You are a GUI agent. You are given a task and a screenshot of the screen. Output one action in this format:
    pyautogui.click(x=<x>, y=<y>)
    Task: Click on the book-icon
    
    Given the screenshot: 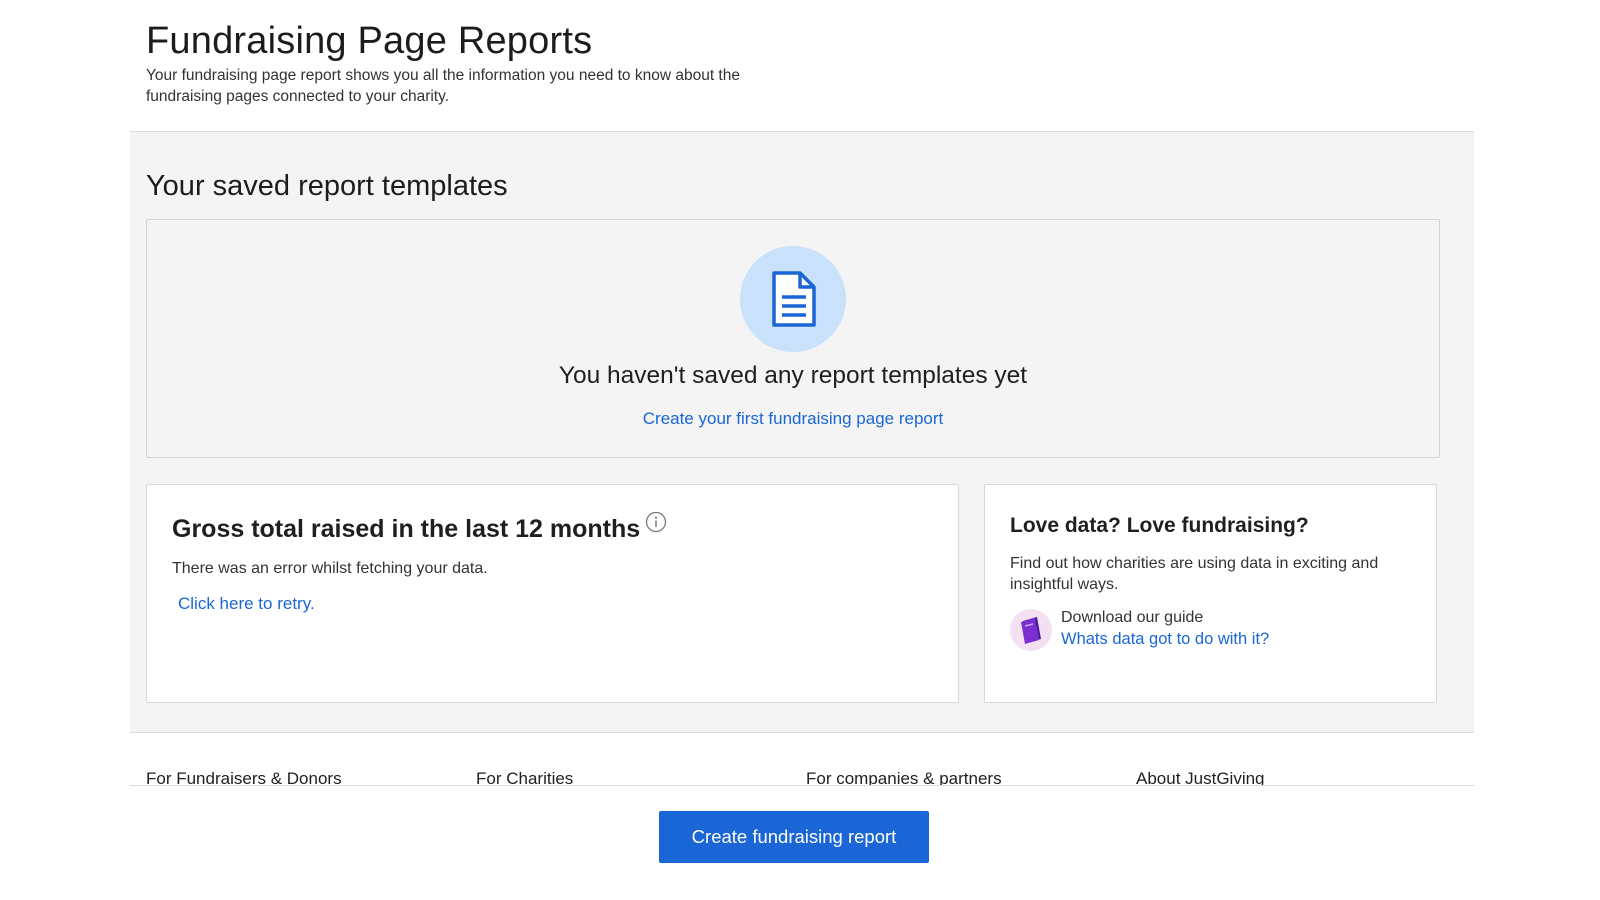 What is the action you would take?
    pyautogui.click(x=1031, y=630)
    